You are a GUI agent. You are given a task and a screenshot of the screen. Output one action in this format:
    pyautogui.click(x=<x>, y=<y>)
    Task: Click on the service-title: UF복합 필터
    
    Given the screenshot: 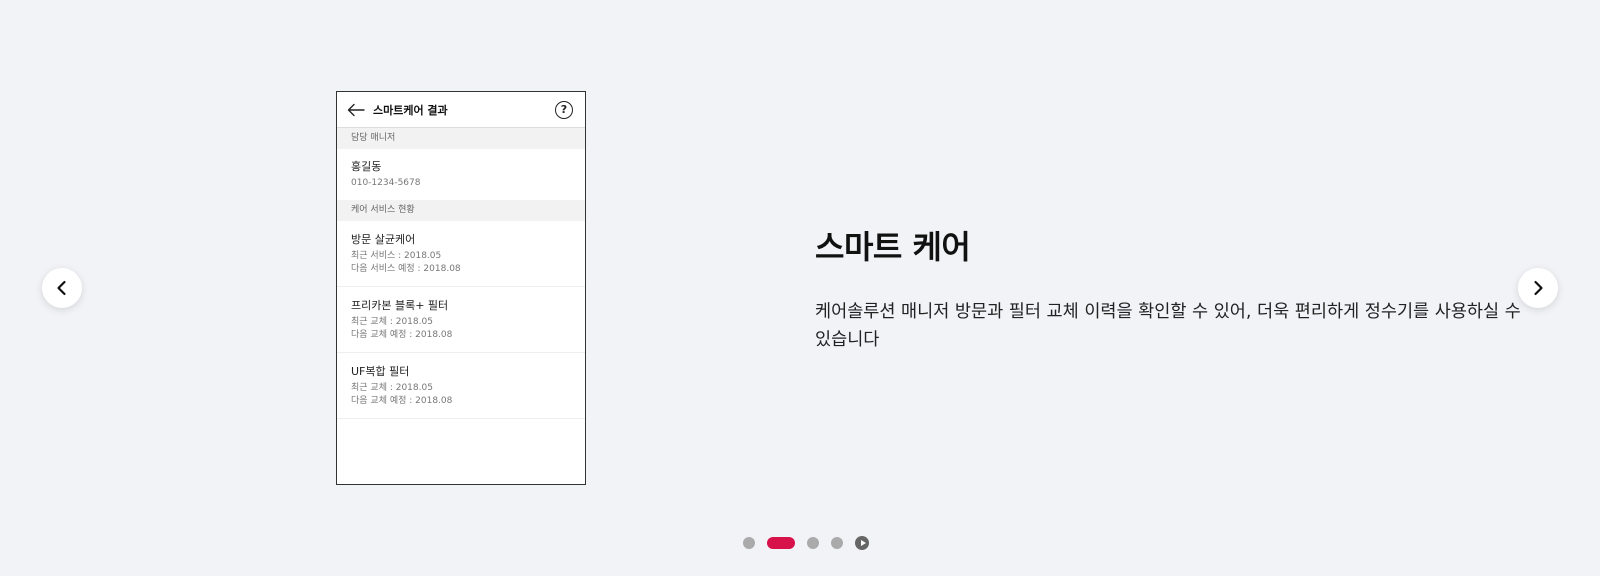 What is the action you would take?
    pyautogui.click(x=380, y=371)
    